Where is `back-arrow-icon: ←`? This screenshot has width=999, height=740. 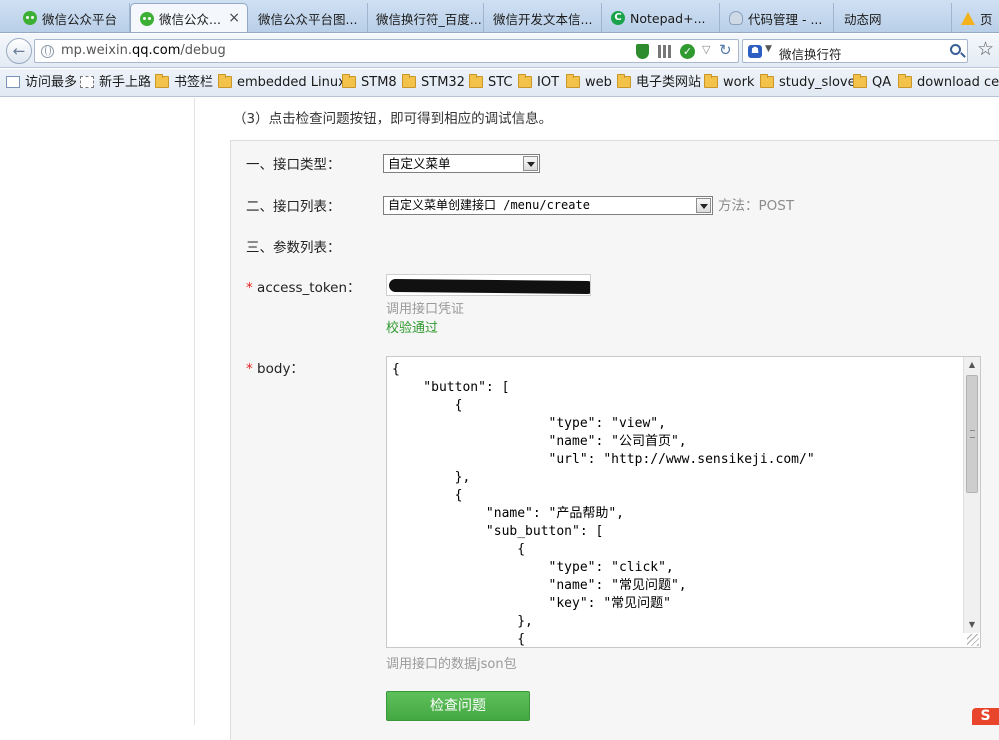
back-arrow-icon: ← is located at coordinates (19, 51).